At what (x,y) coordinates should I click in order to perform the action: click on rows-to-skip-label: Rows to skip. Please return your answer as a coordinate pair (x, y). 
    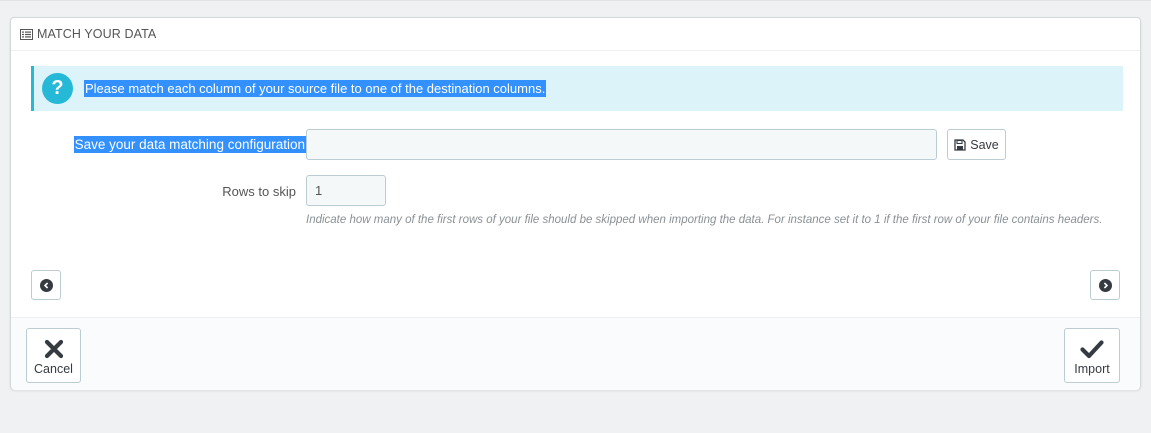
    Looking at the image, I should click on (259, 191).